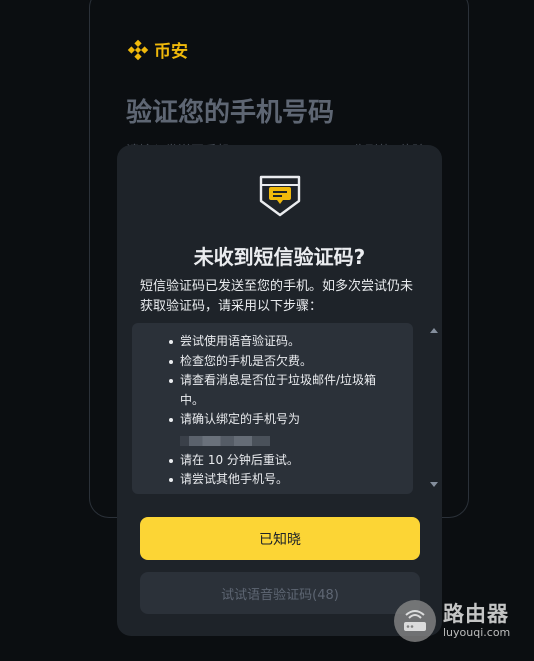  I want to click on step-item: 请尝试其他手机号。, so click(274, 480).